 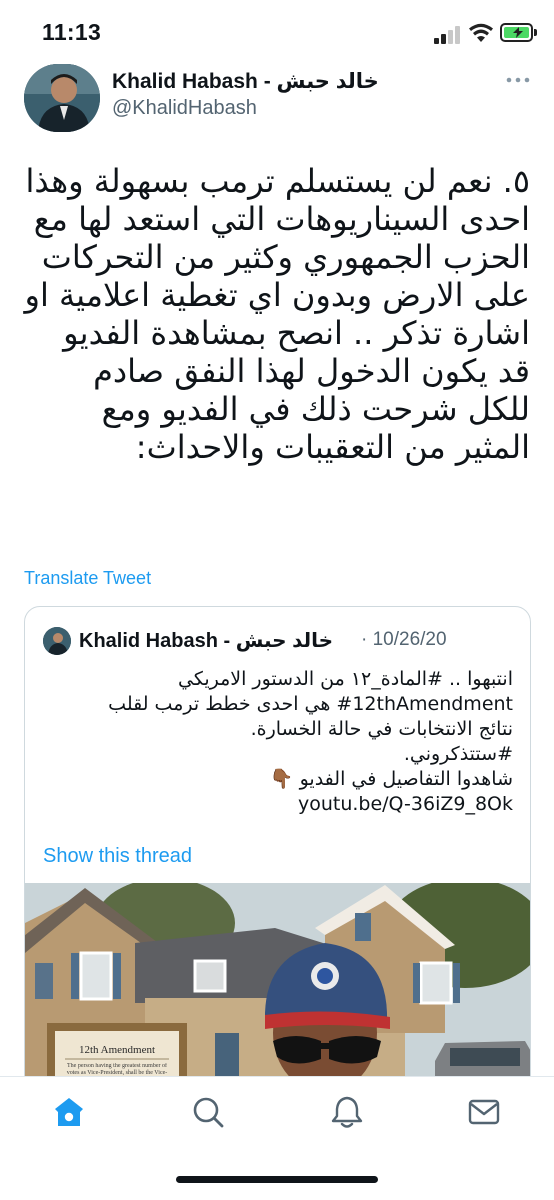 I want to click on quoted-line: نتائج الانتخابات في حالة الخسارة., so click(x=381, y=729).